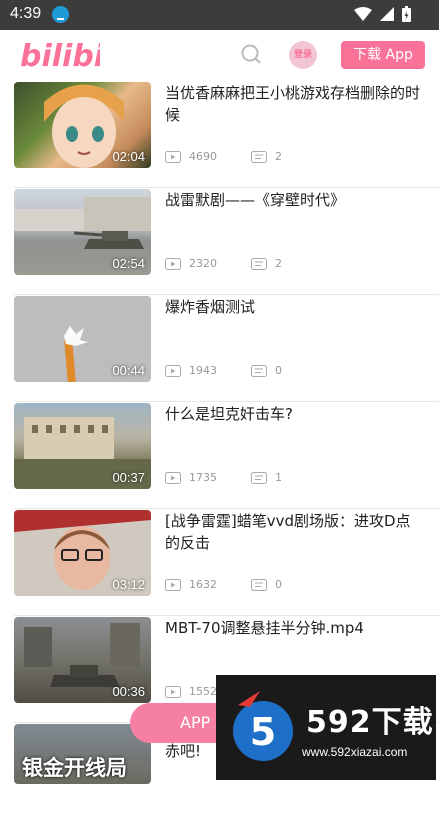 This screenshot has height=830, width=439. I want to click on search-icon, so click(251, 54).